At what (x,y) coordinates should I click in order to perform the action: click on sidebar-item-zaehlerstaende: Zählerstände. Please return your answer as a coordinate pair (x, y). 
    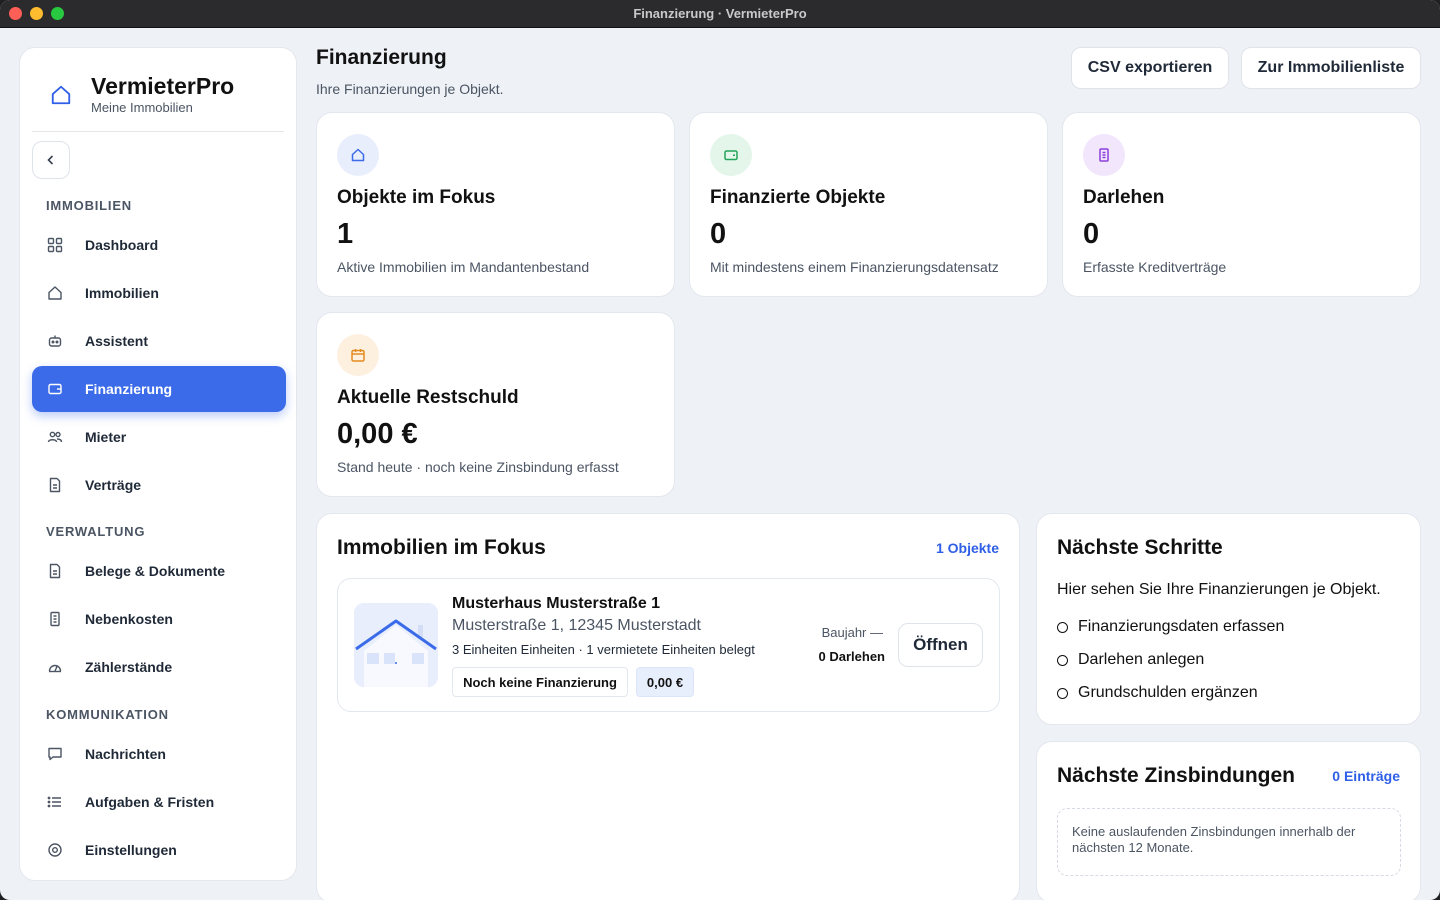
    Looking at the image, I should click on (159, 667).